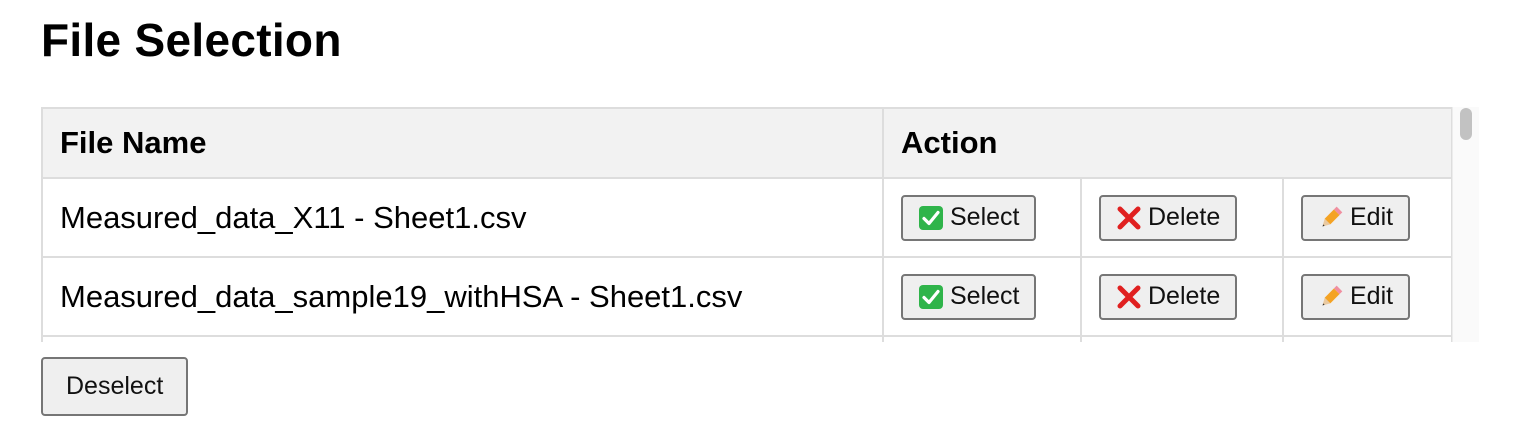  What do you see at coordinates (1466, 124) in the screenshot?
I see `scrollbar-thumb` at bounding box center [1466, 124].